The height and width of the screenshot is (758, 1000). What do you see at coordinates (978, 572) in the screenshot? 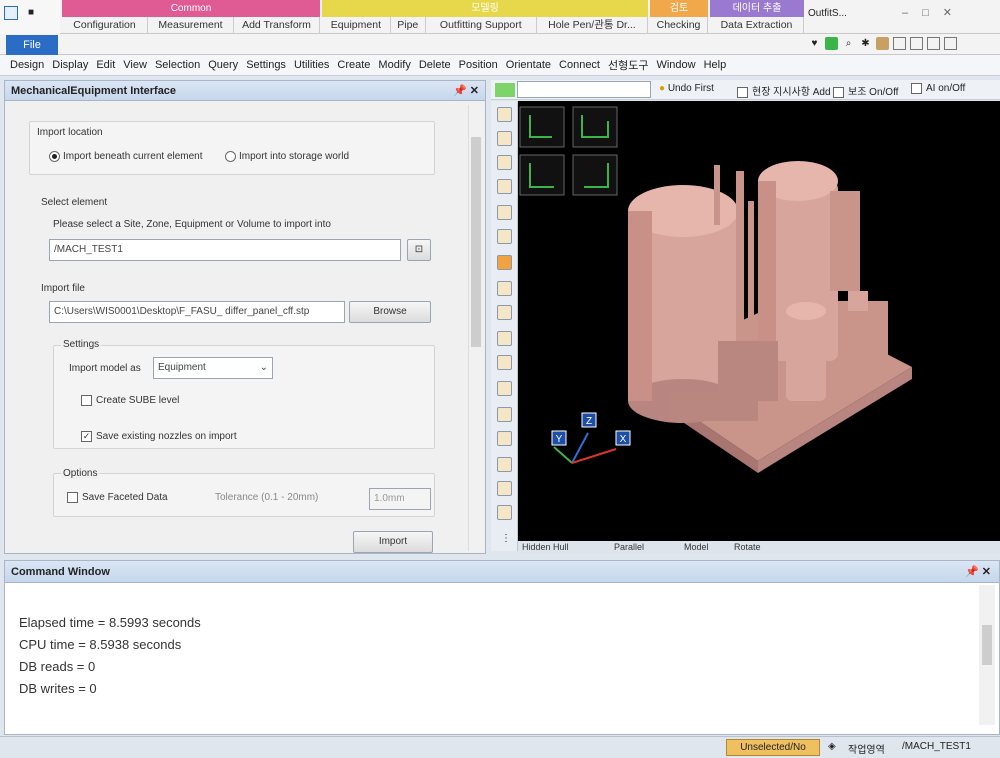
I see `command-pin-close-icons: 📌 ✕` at bounding box center [978, 572].